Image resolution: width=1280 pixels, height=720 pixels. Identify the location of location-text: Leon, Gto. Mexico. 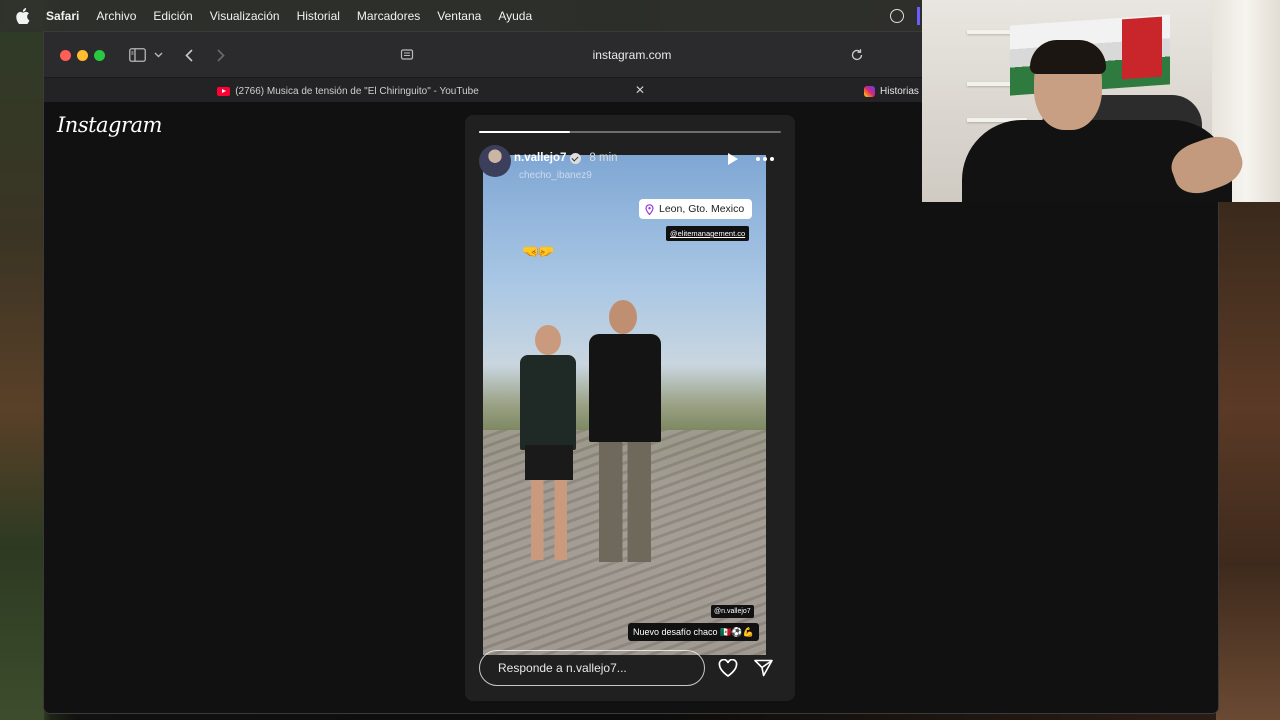
(702, 209).